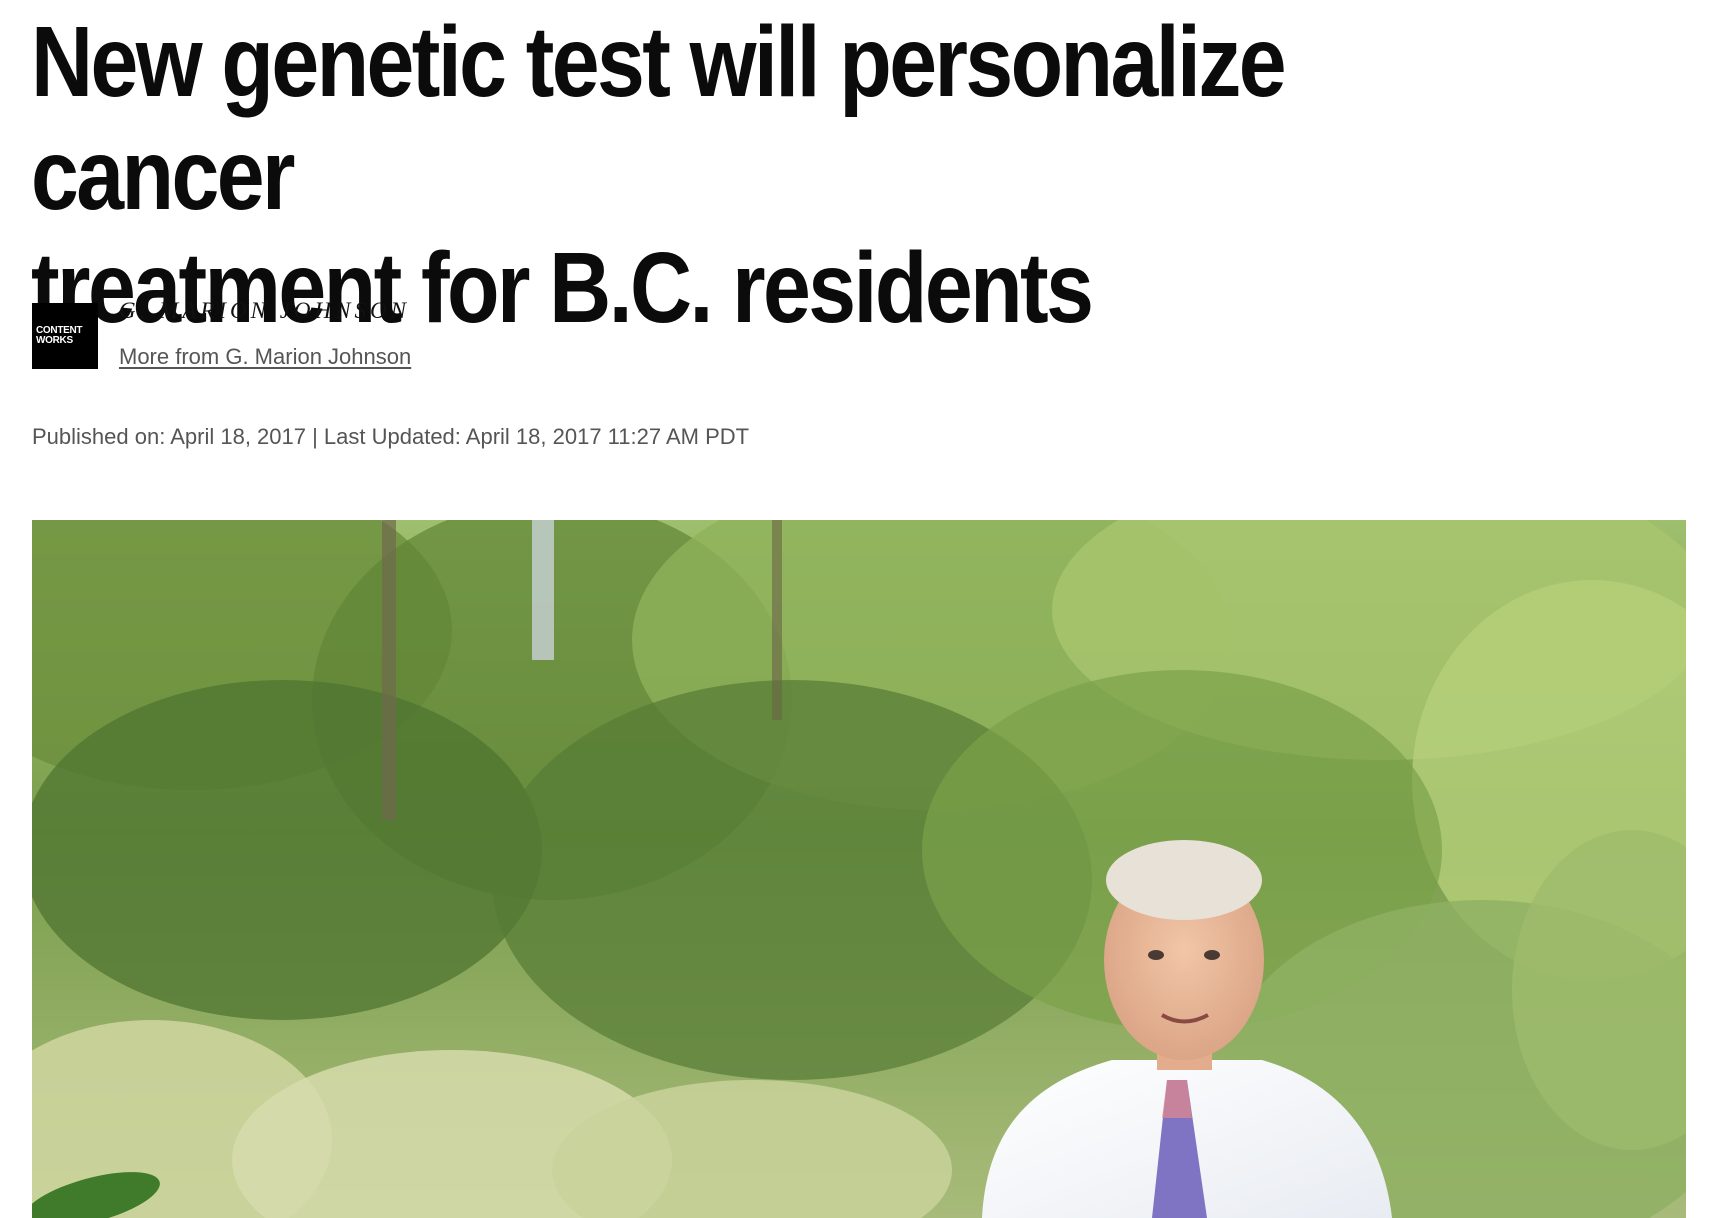 The image size is (1712, 1218). Describe the element at coordinates (265, 357) in the screenshot. I see `more-from-author-link: More from G. Marion Johnson` at that location.